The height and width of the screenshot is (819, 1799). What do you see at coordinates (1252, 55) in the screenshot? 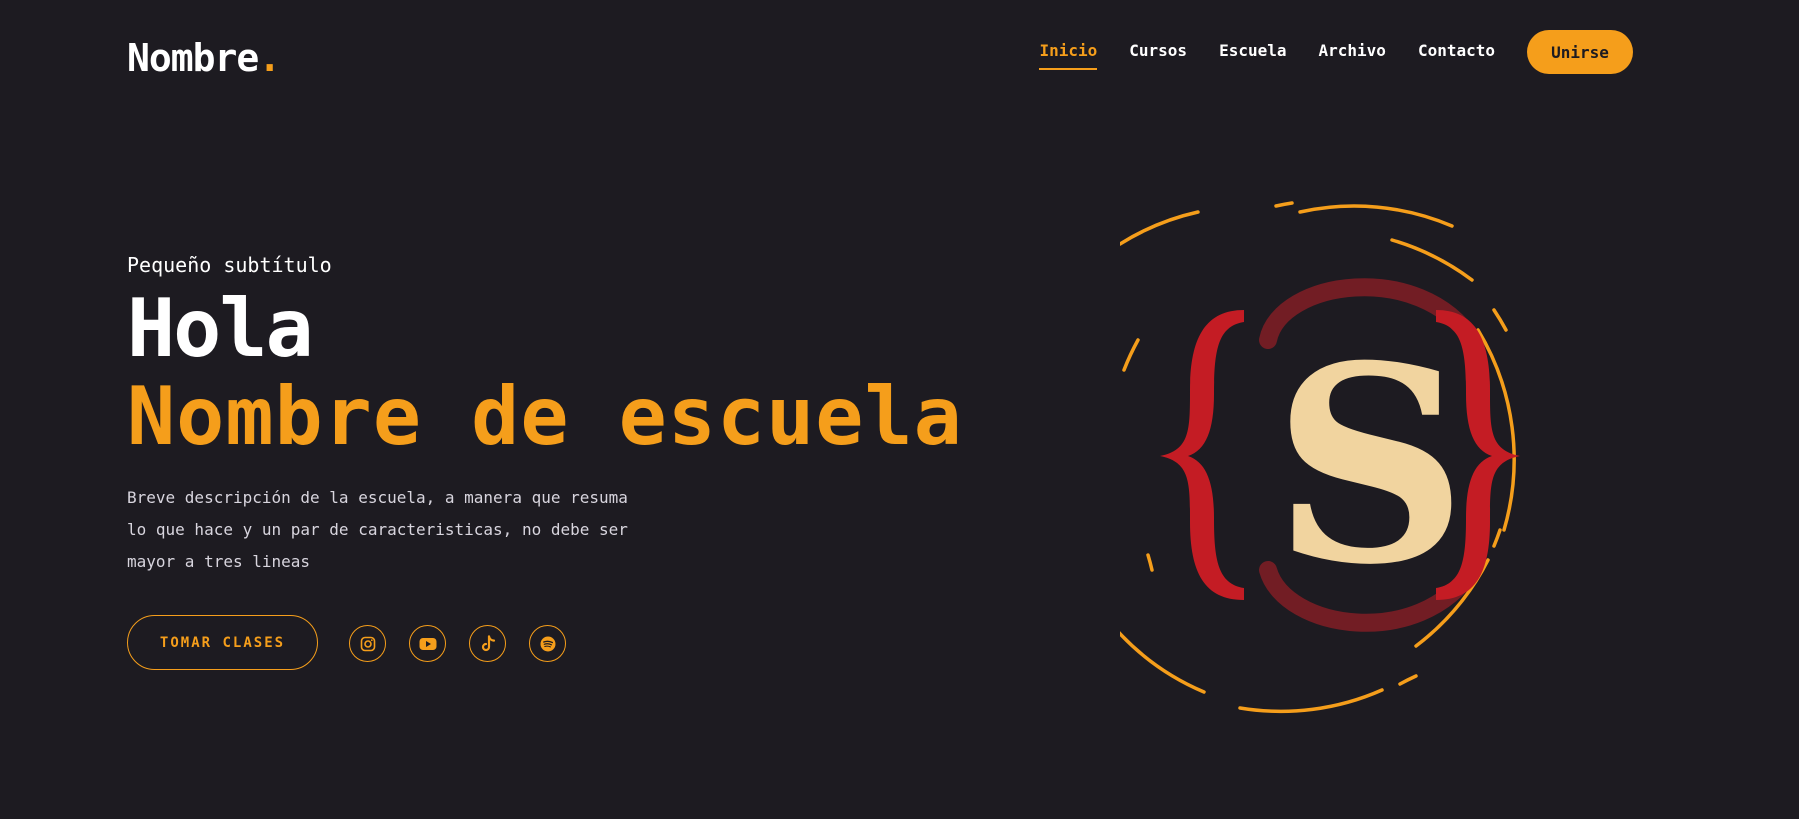
I see `nav-item-escuela: Escuela` at bounding box center [1252, 55].